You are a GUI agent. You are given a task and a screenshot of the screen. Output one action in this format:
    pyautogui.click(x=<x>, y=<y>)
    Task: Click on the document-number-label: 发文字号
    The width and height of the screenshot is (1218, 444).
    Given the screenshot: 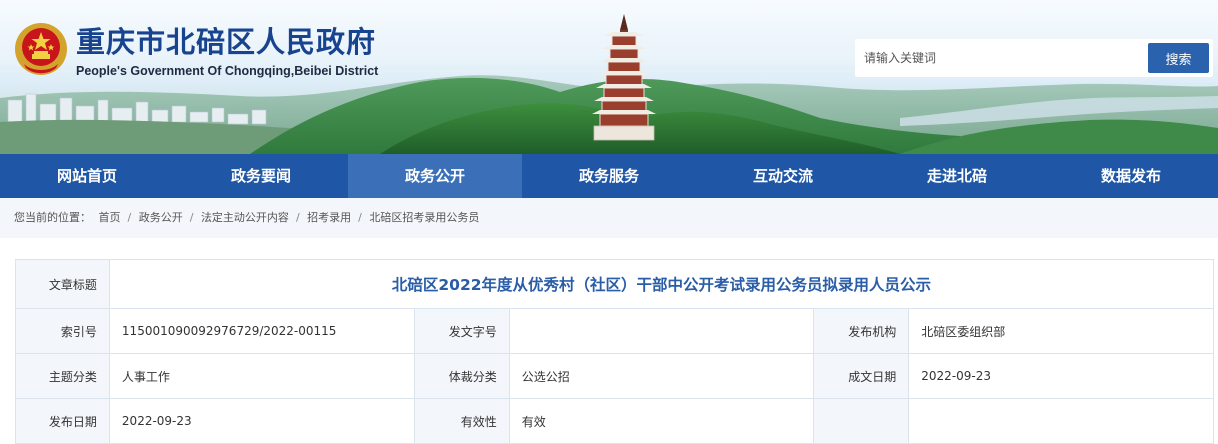 What is the action you would take?
    pyautogui.click(x=461, y=331)
    